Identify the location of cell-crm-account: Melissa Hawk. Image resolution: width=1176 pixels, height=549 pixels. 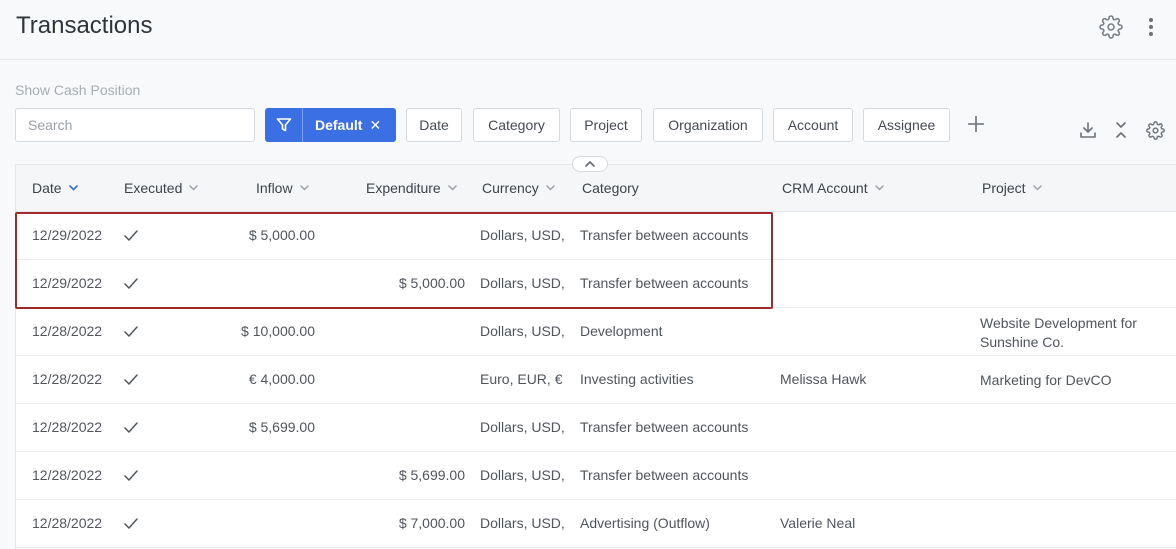
(823, 379).